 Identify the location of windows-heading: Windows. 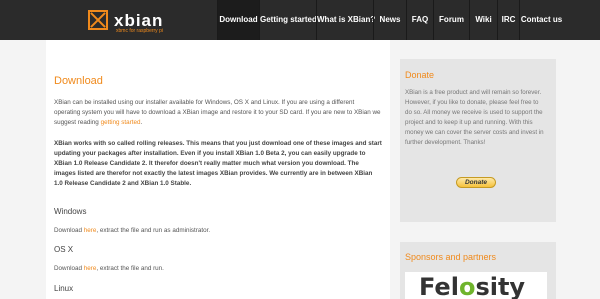
(70, 211).